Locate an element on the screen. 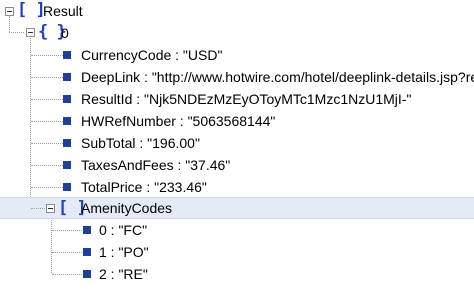 This screenshot has height=289, width=474. array-bracket-icon: [ ] is located at coordinates (31, 10).